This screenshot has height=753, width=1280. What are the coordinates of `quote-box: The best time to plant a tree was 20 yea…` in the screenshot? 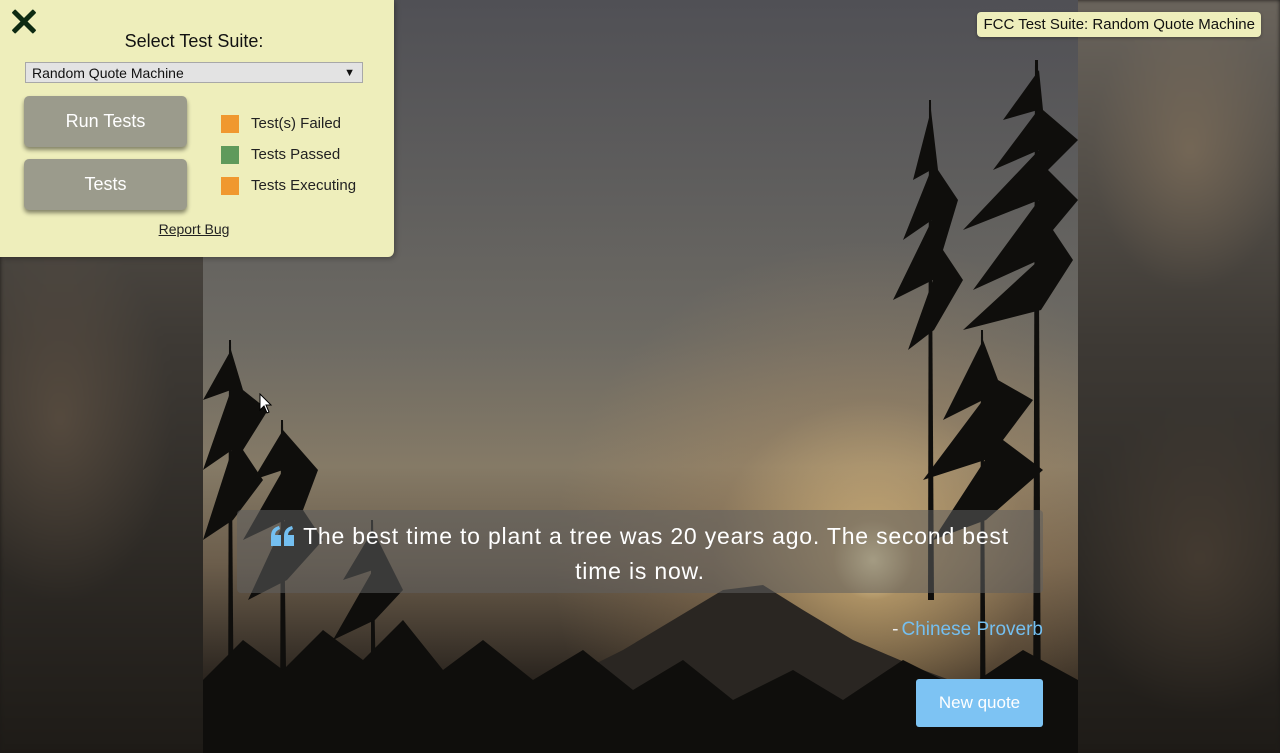 It's located at (640, 551).